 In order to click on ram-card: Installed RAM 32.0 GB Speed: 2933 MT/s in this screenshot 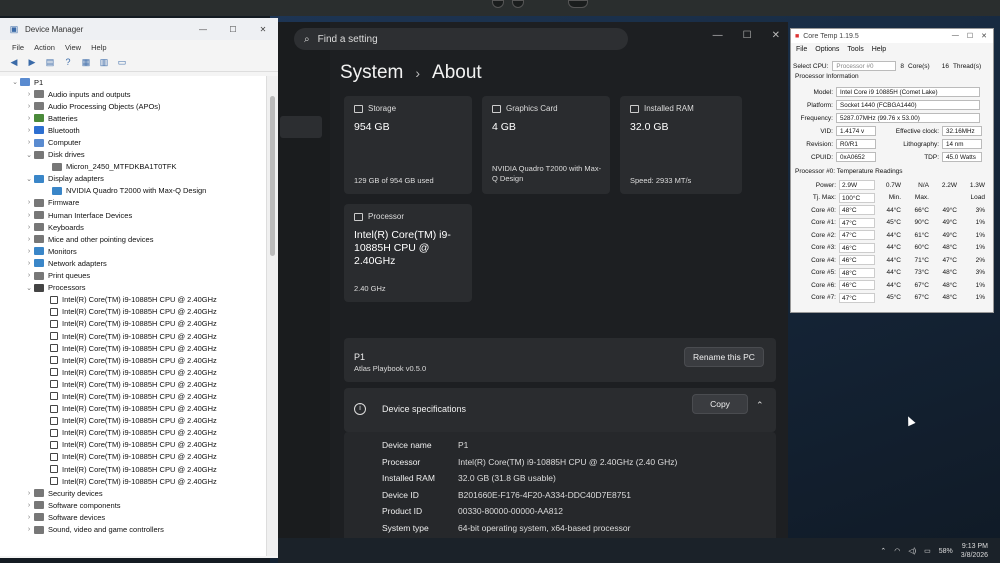, I will do `click(681, 145)`.